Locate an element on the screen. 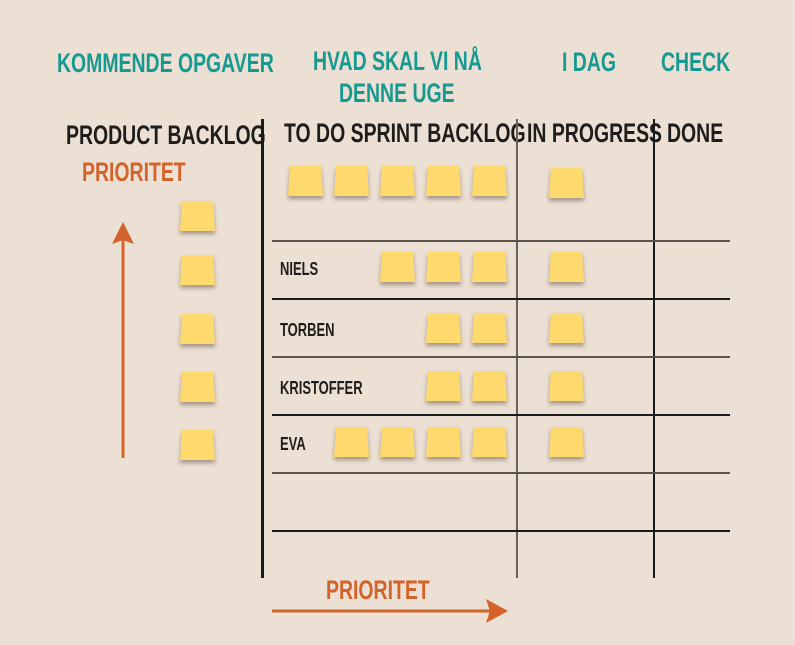 The width and height of the screenshot is (795, 645). header-today: I DAG is located at coordinates (589, 62).